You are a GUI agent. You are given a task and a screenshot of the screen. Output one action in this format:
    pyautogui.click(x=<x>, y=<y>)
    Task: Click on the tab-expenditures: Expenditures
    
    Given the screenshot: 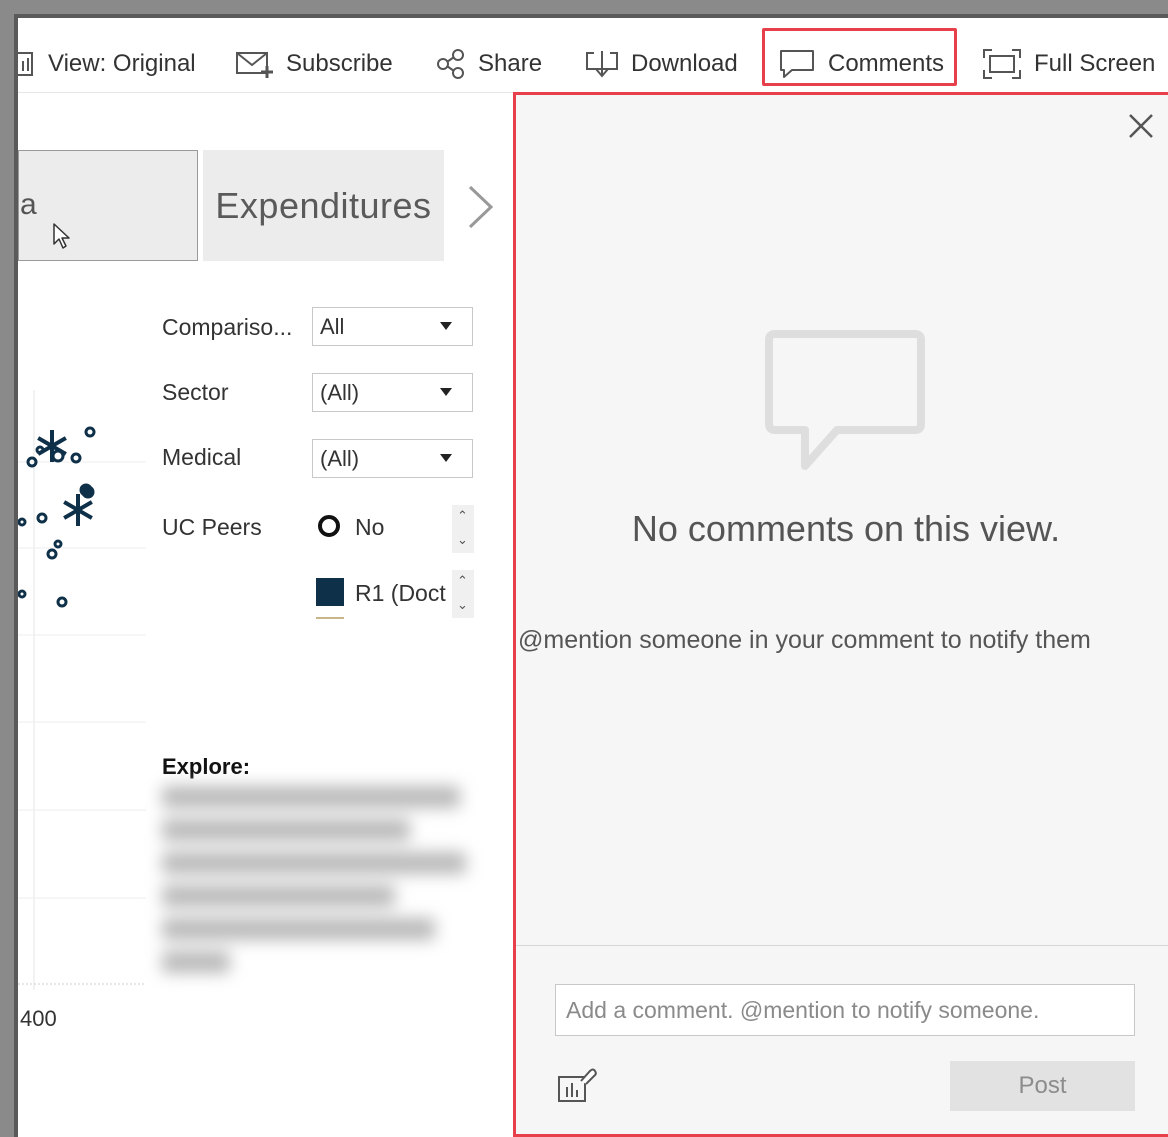 What is the action you would take?
    pyautogui.click(x=323, y=205)
    